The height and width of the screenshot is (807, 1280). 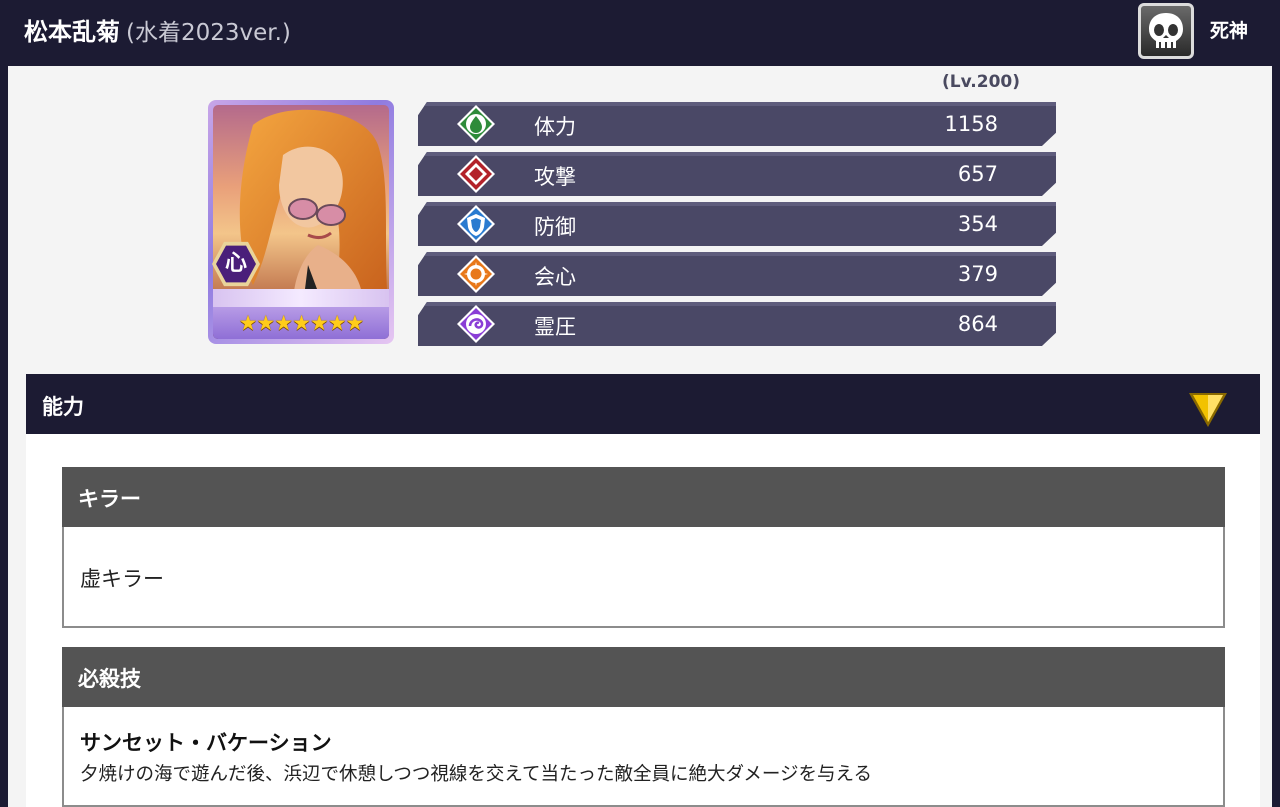 I want to click on attribute-badge-label: 心, so click(x=236, y=264).